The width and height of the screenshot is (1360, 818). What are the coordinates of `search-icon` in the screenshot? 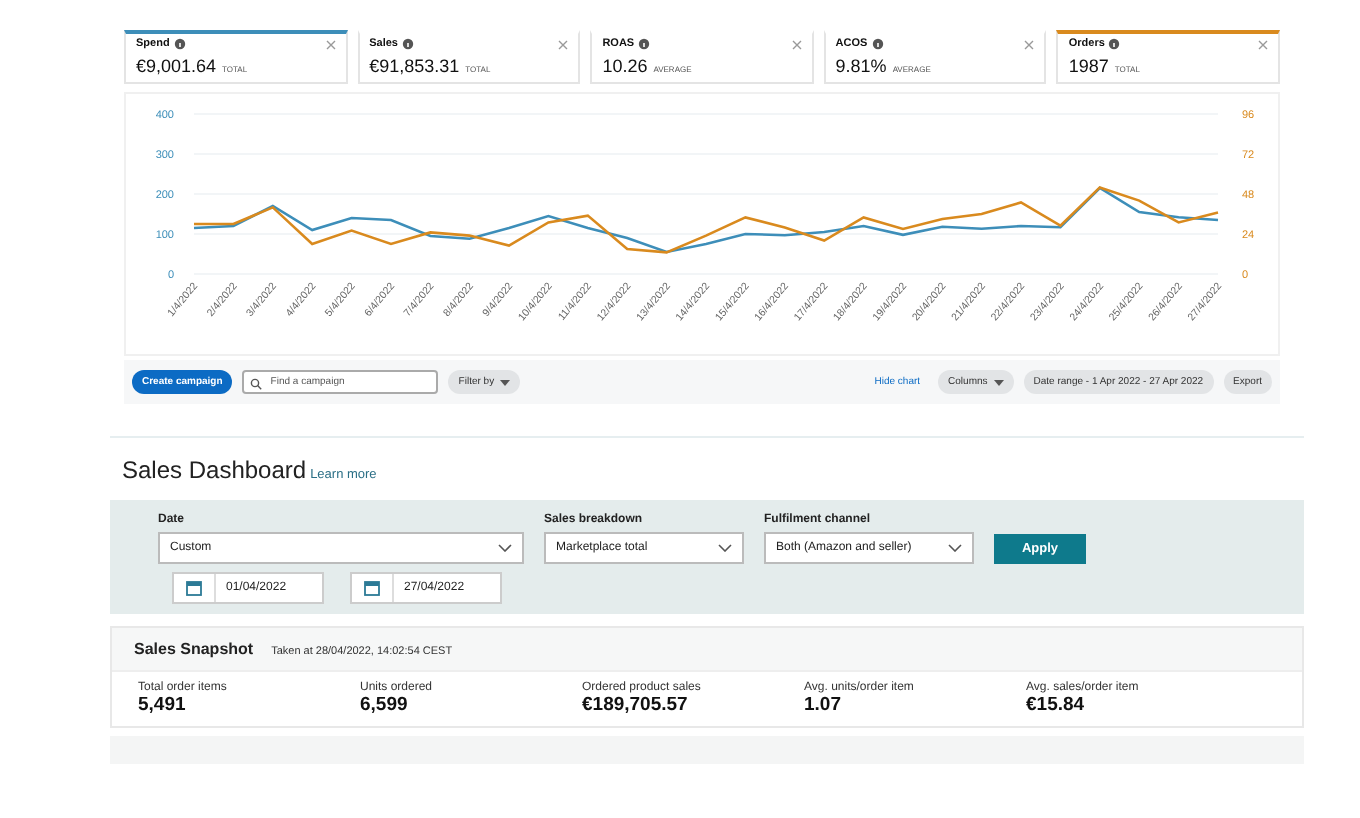 It's located at (256, 384).